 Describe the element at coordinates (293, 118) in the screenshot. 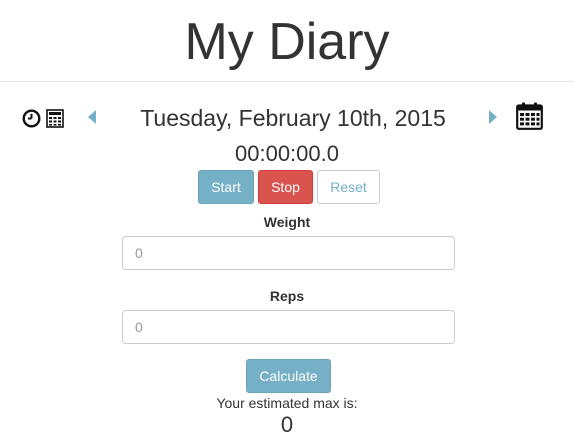

I see `current-date: Tuesday, February 10th, 2015` at that location.